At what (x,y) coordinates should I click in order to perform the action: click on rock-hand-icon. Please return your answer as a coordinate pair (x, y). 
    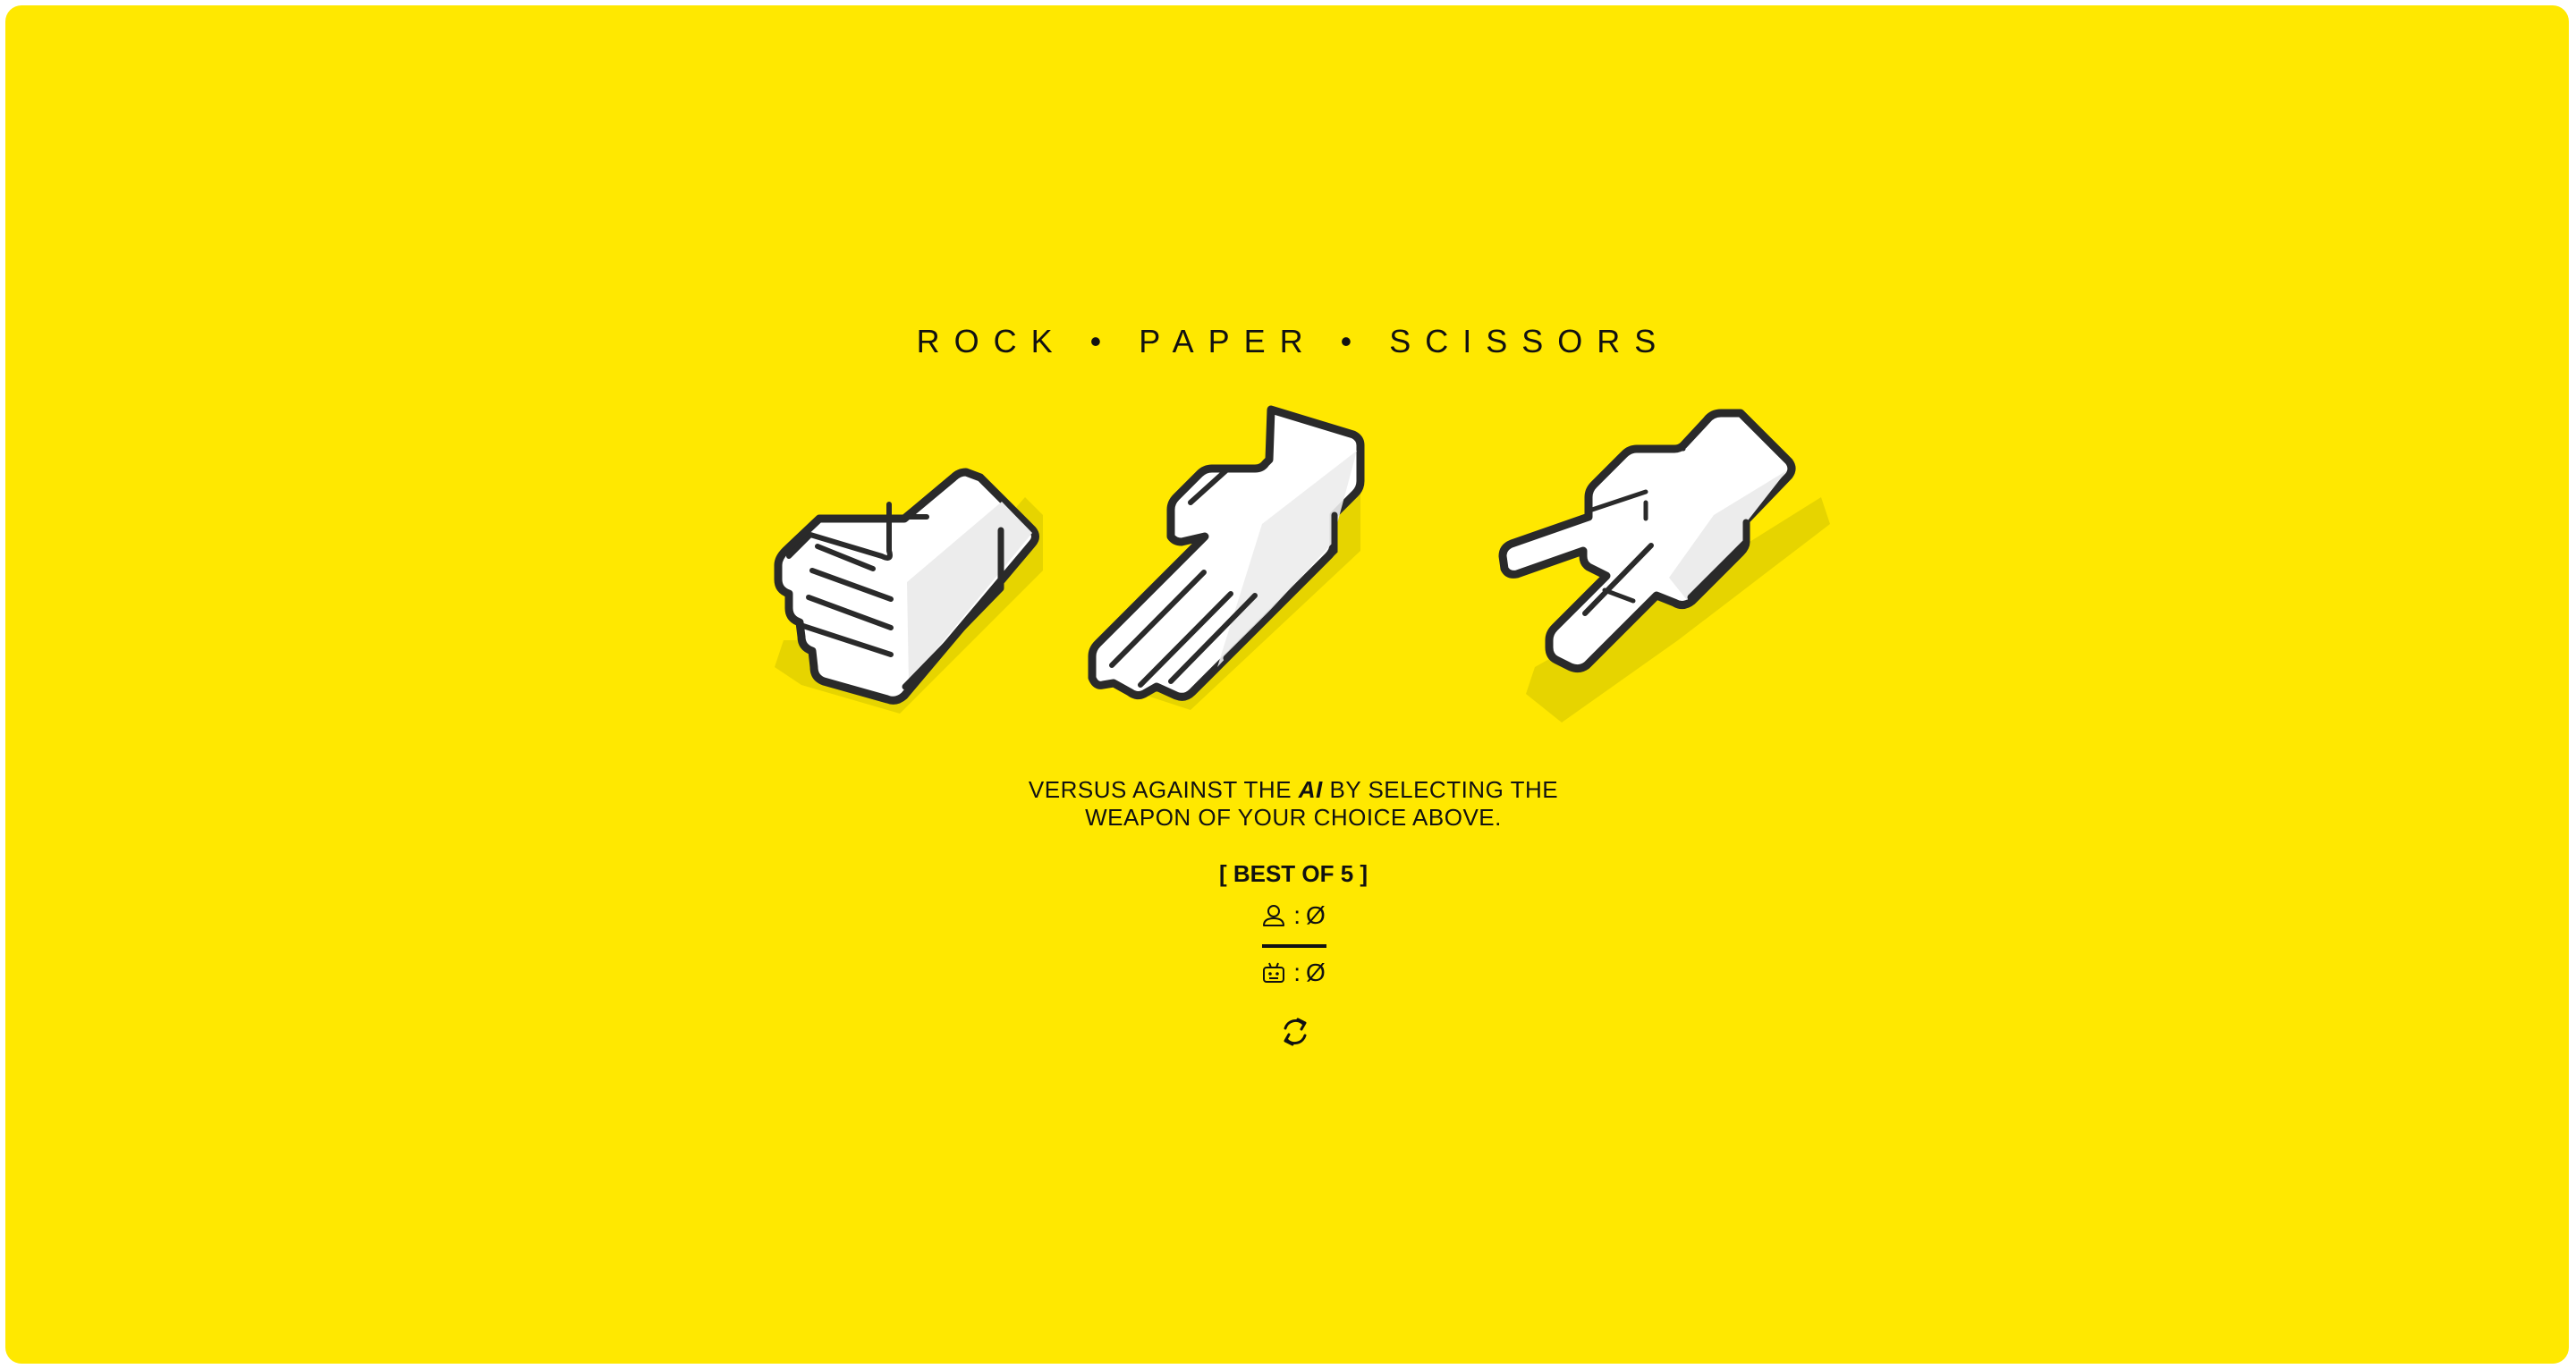
    Looking at the image, I should click on (908, 591).